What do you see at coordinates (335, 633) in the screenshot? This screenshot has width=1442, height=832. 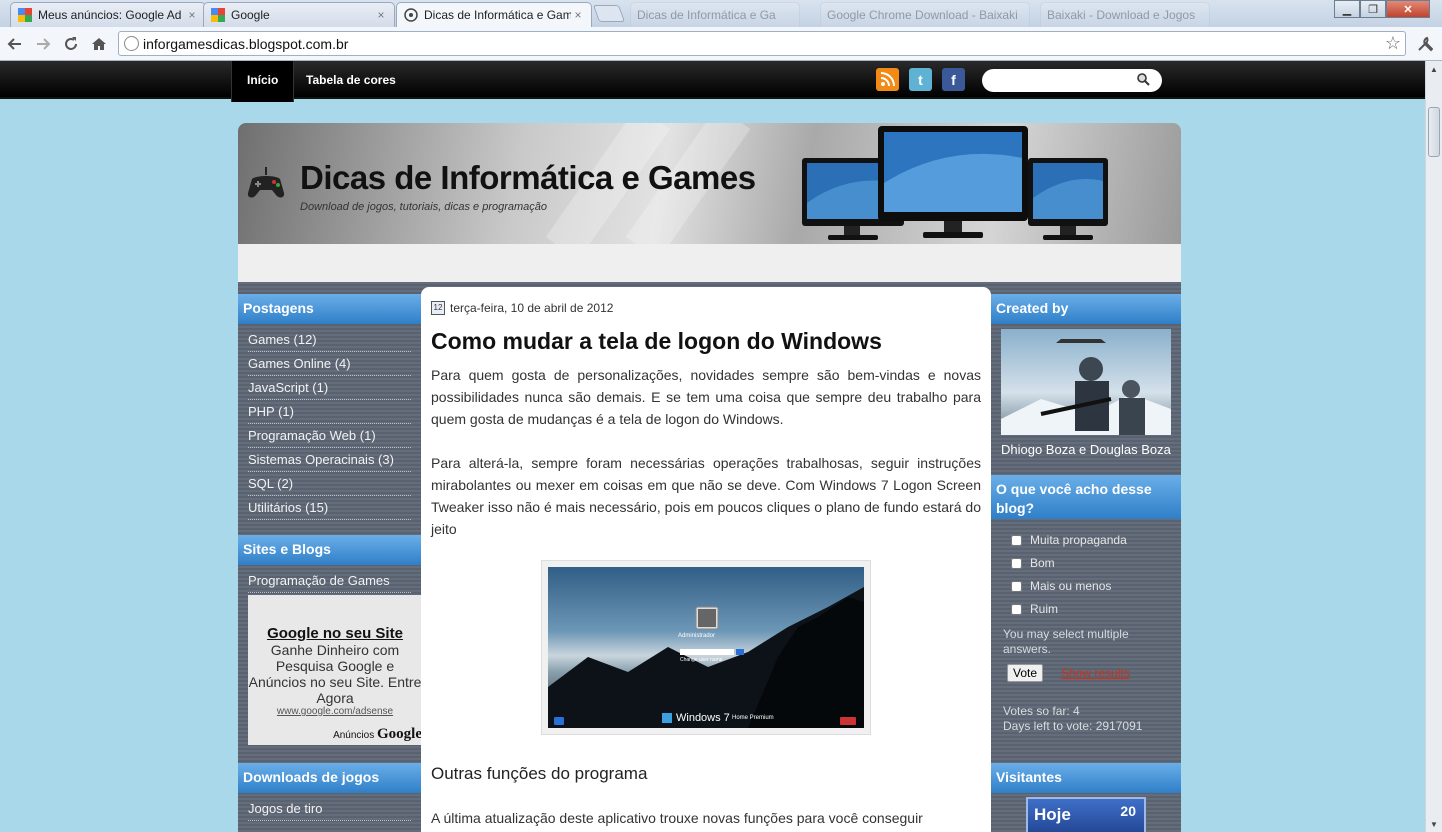 I see `ad-title: Google no seu Site` at bounding box center [335, 633].